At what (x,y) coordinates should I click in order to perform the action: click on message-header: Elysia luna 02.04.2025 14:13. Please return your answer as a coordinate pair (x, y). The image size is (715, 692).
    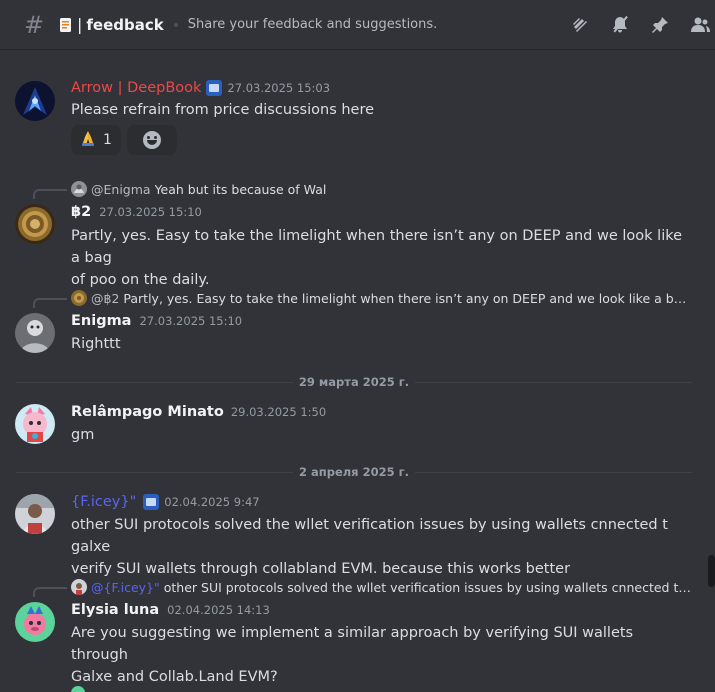
    Looking at the image, I should click on (170, 610).